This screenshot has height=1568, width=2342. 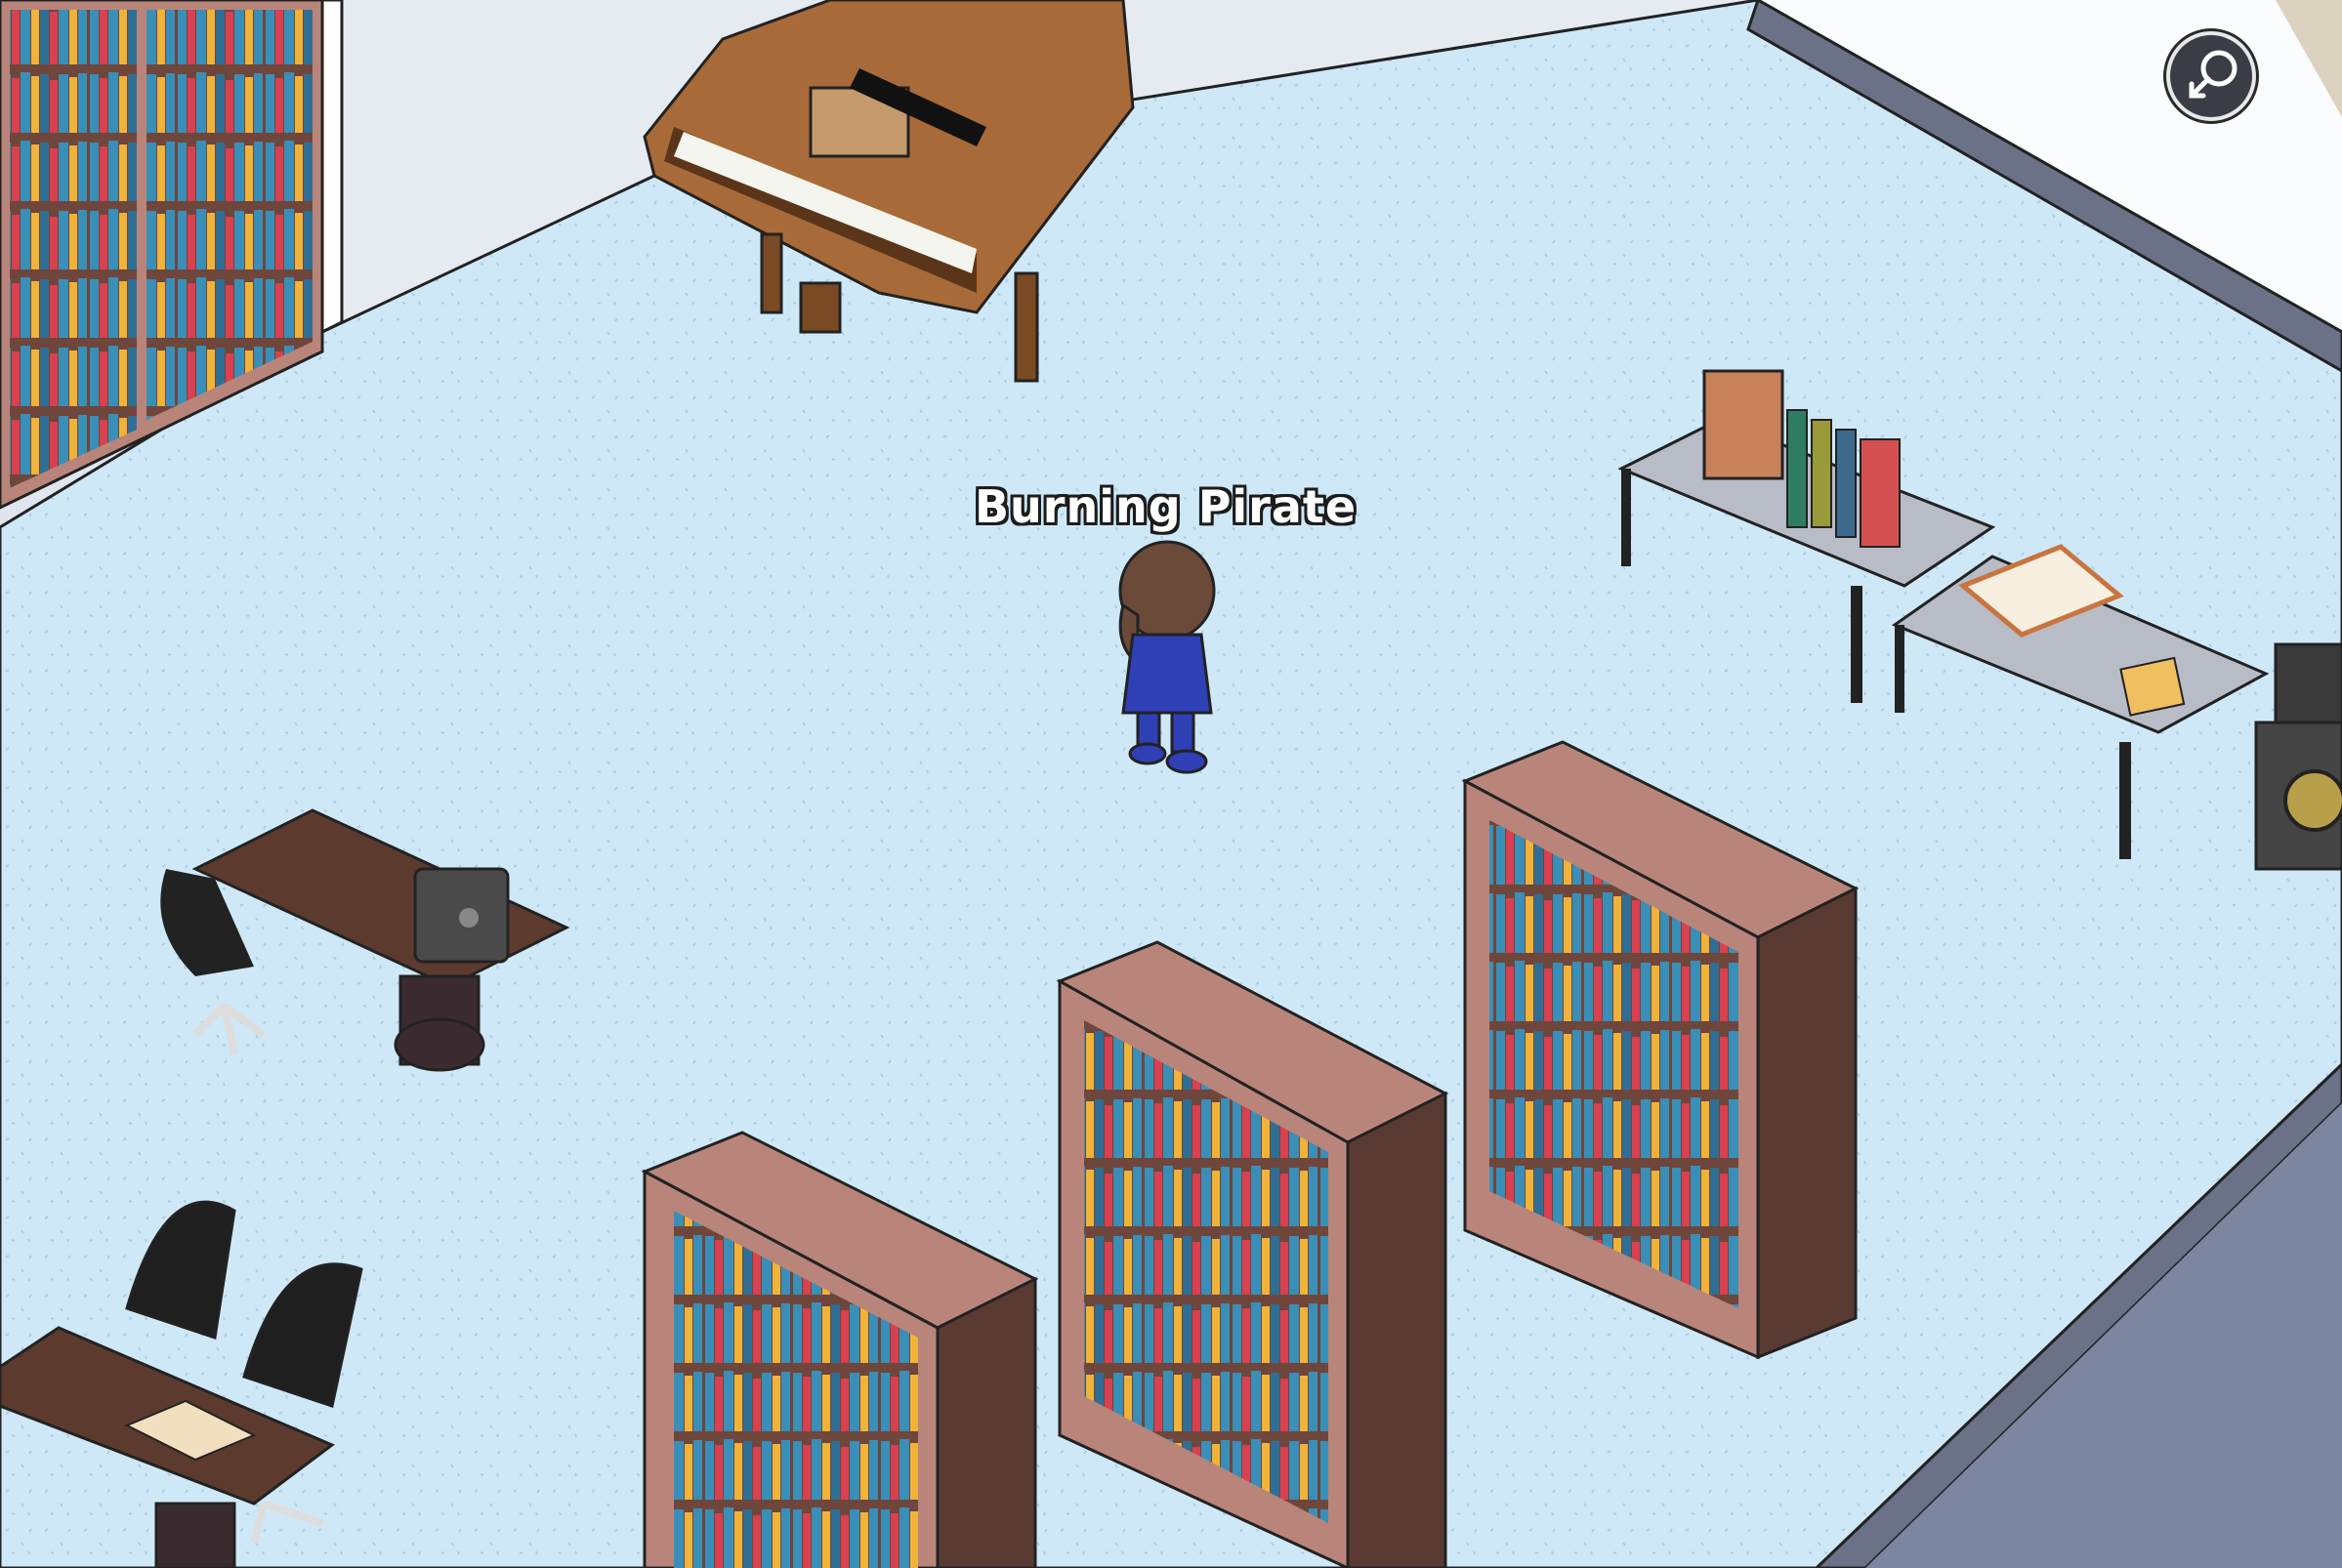 I want to click on magnifier-zoom-out-icon, so click(x=2213, y=75).